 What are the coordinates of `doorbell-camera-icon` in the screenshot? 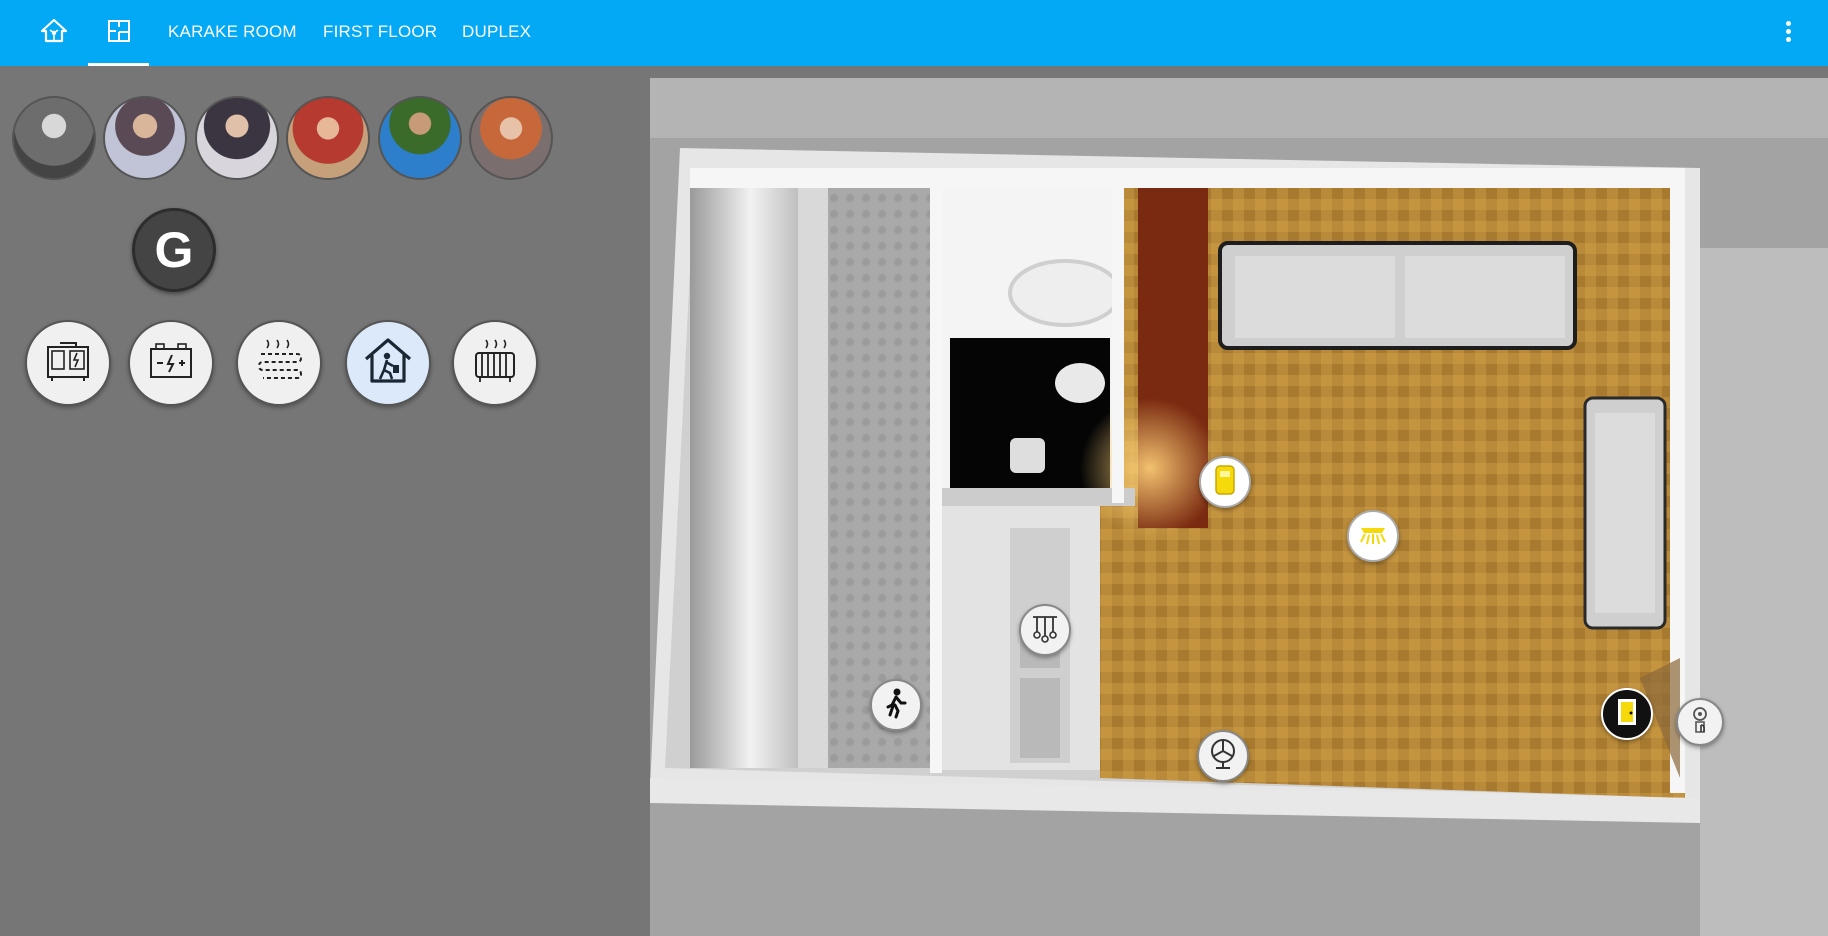 It's located at (1700, 722).